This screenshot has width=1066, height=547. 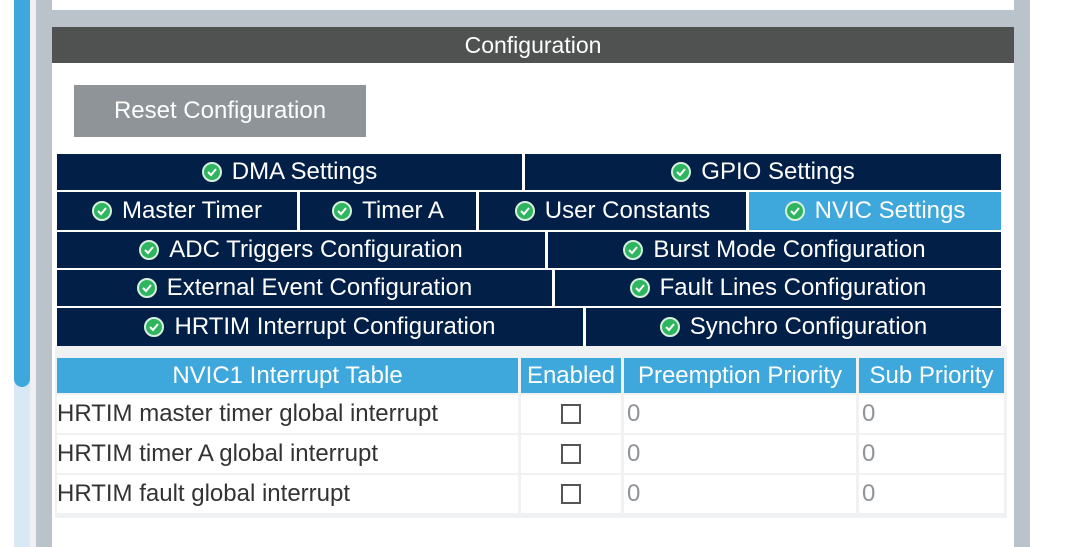 What do you see at coordinates (1022, 273) in the screenshot?
I see `panel-border-right` at bounding box center [1022, 273].